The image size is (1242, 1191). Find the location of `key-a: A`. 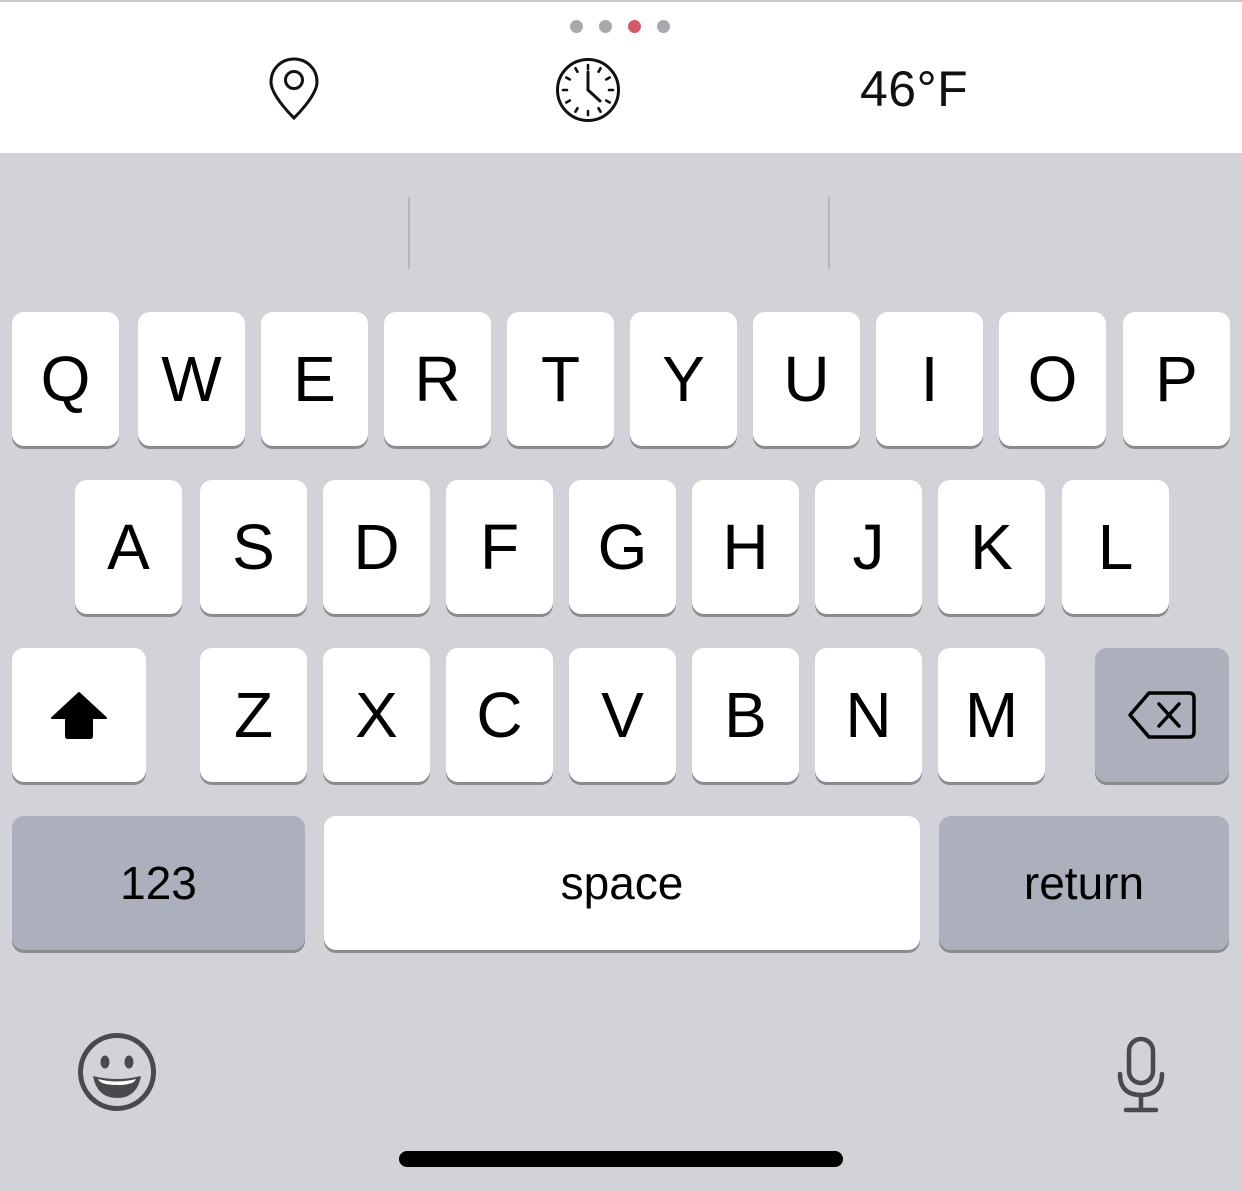

key-a: A is located at coordinates (128, 547).